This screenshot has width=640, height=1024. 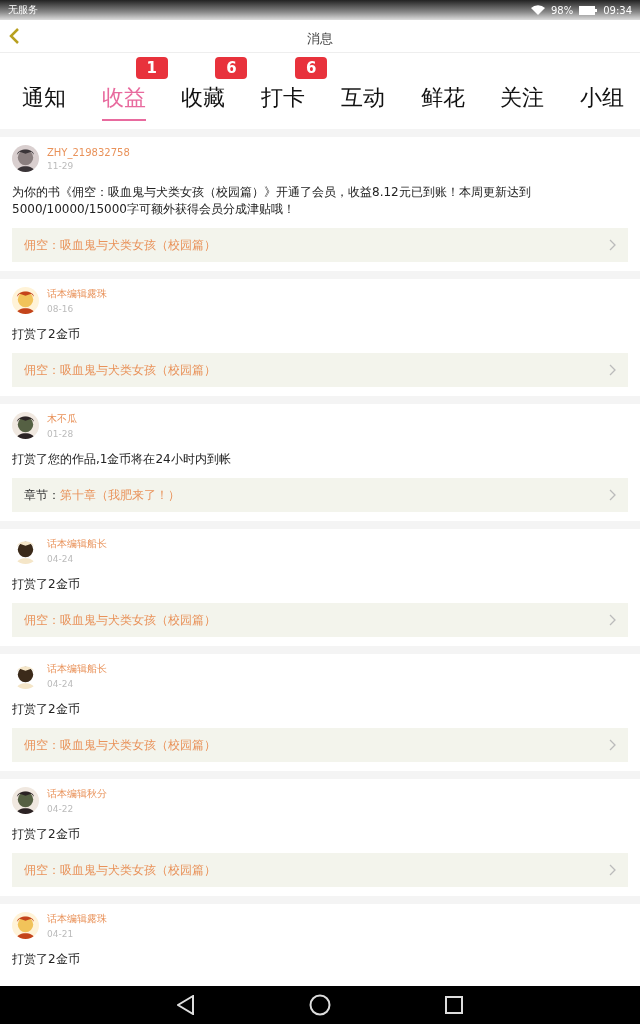 I want to click on message-date: 08-16, so click(x=61, y=309).